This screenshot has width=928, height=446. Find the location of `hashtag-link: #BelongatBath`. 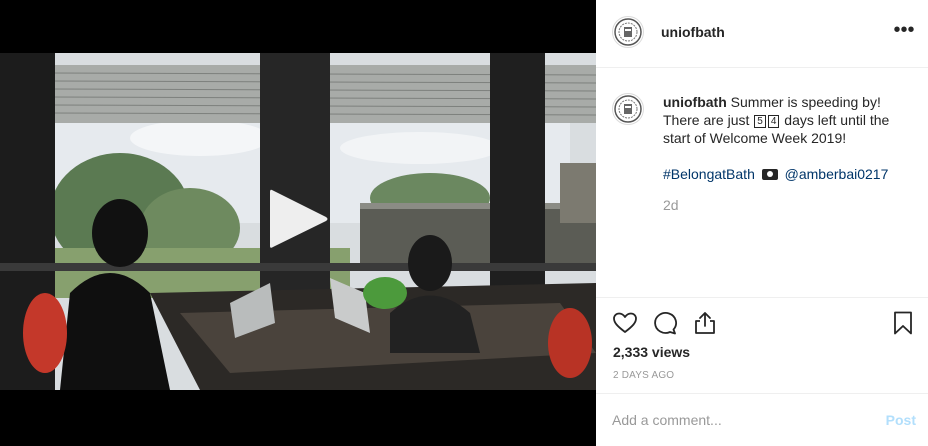

hashtag-link: #BelongatBath is located at coordinates (709, 174).